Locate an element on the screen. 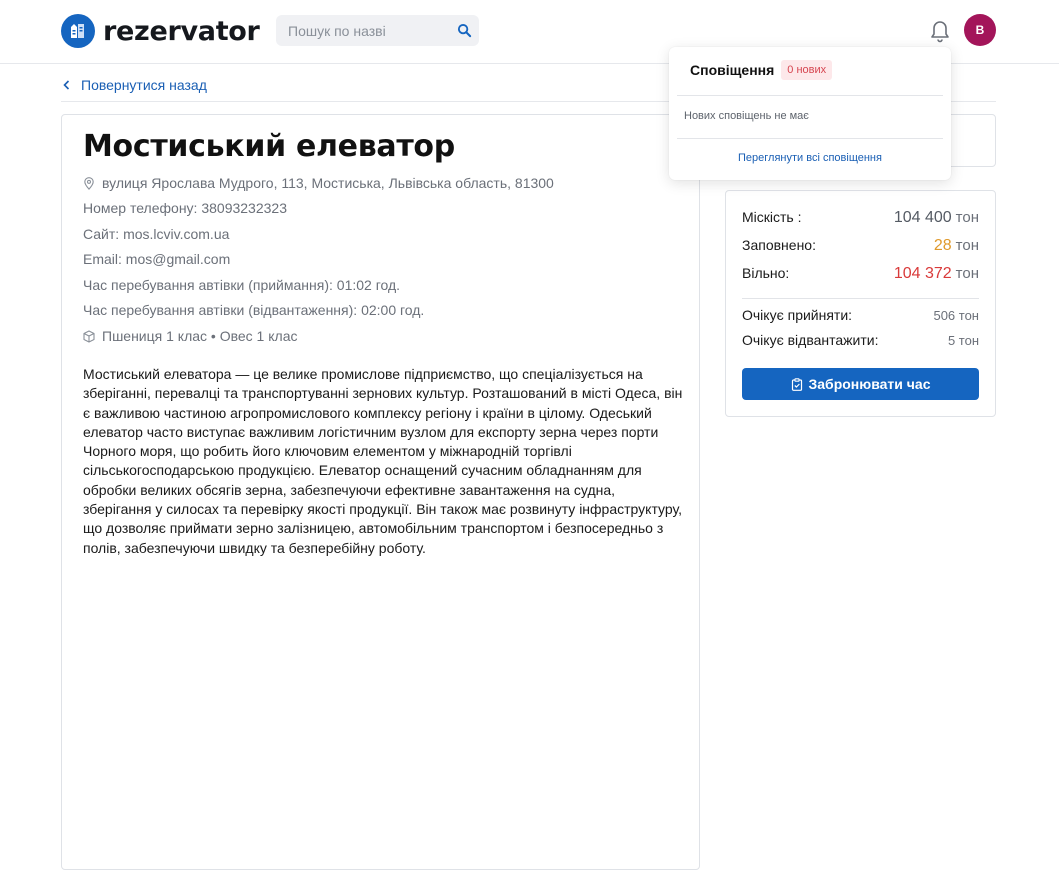 Image resolution: width=1059 pixels, height=878 pixels. capacity-label: Міскість : is located at coordinates (772, 217).